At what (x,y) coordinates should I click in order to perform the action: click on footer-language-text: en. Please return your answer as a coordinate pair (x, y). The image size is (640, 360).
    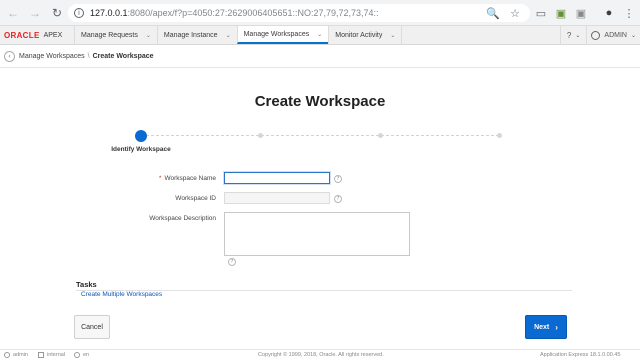
    Looking at the image, I should click on (86, 355).